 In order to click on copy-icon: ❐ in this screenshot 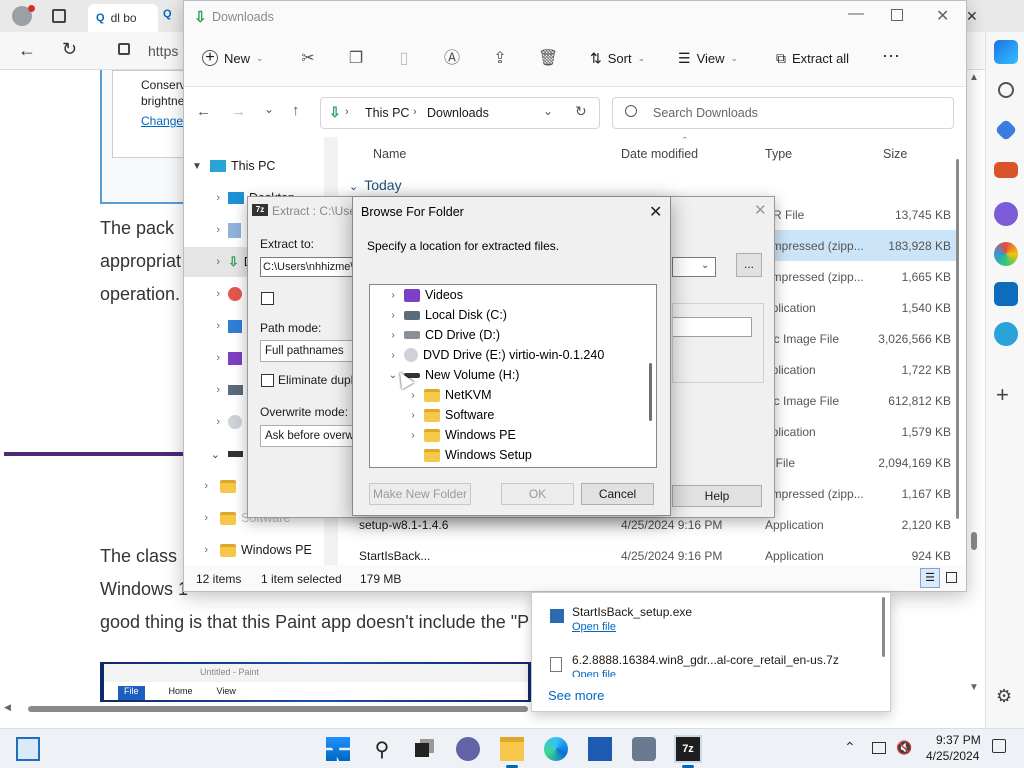, I will do `click(356, 59)`.